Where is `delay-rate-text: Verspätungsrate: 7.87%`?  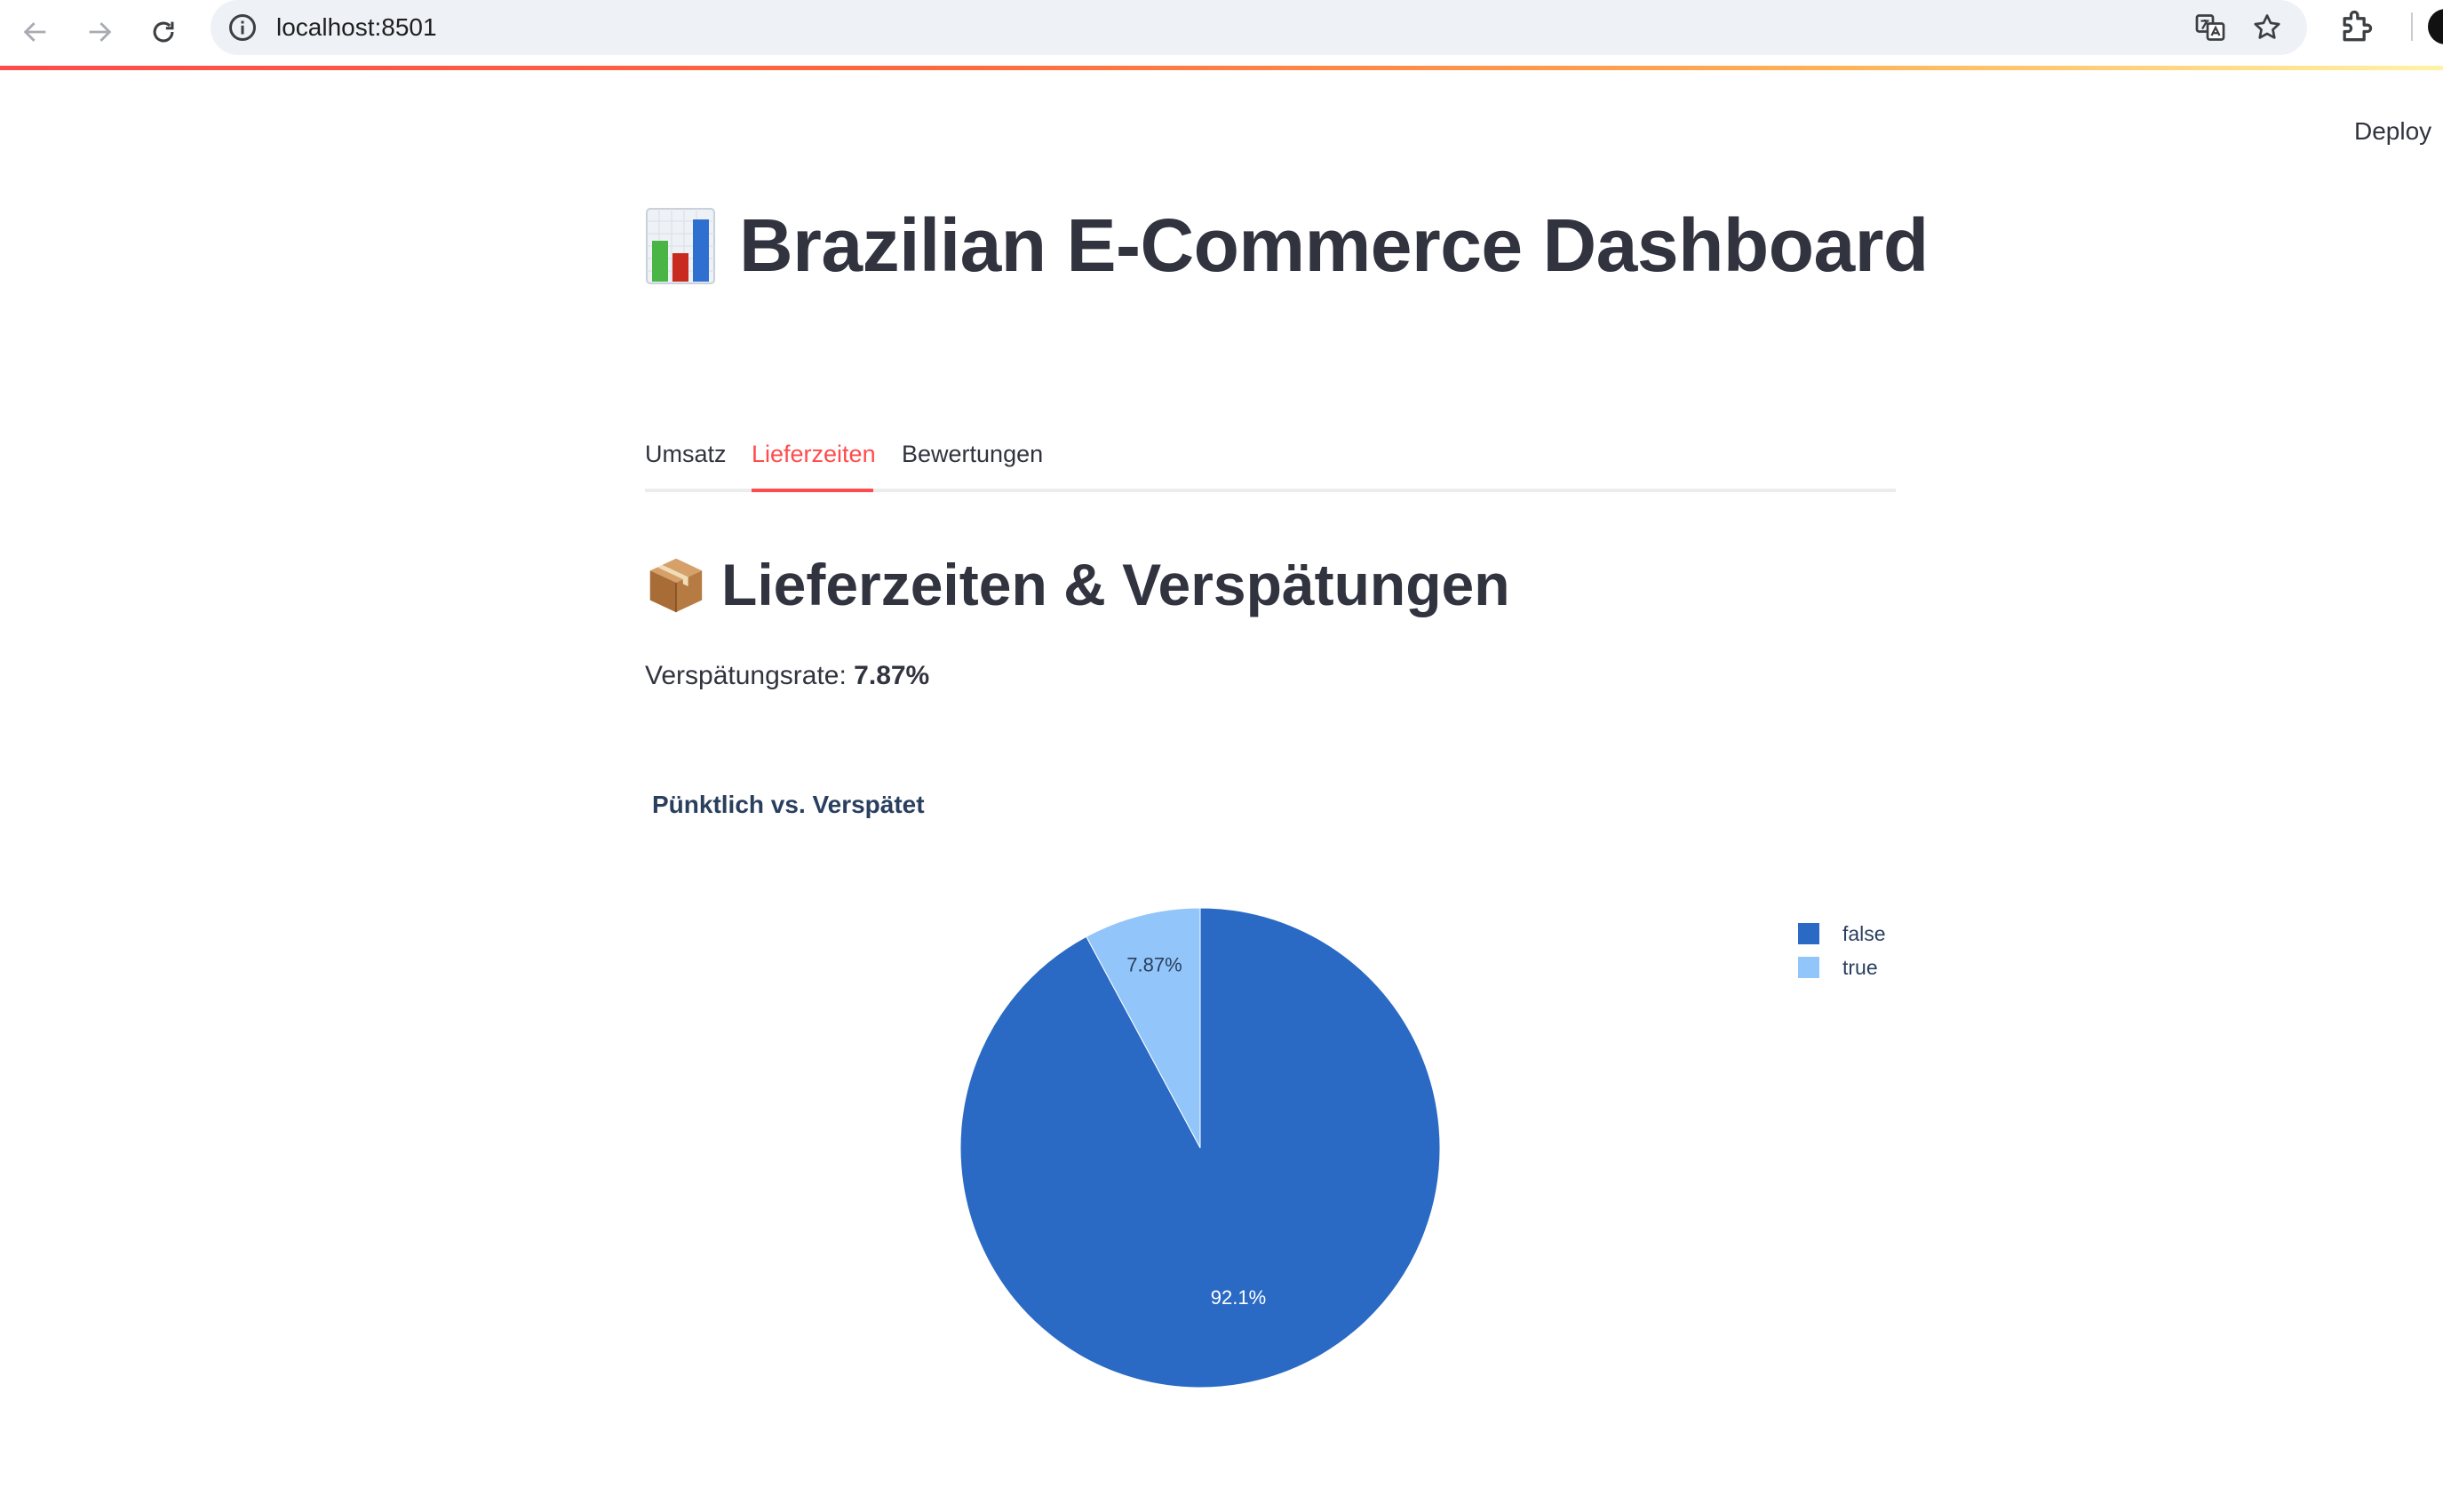 delay-rate-text: Verspätungsrate: 7.87% is located at coordinates (787, 676).